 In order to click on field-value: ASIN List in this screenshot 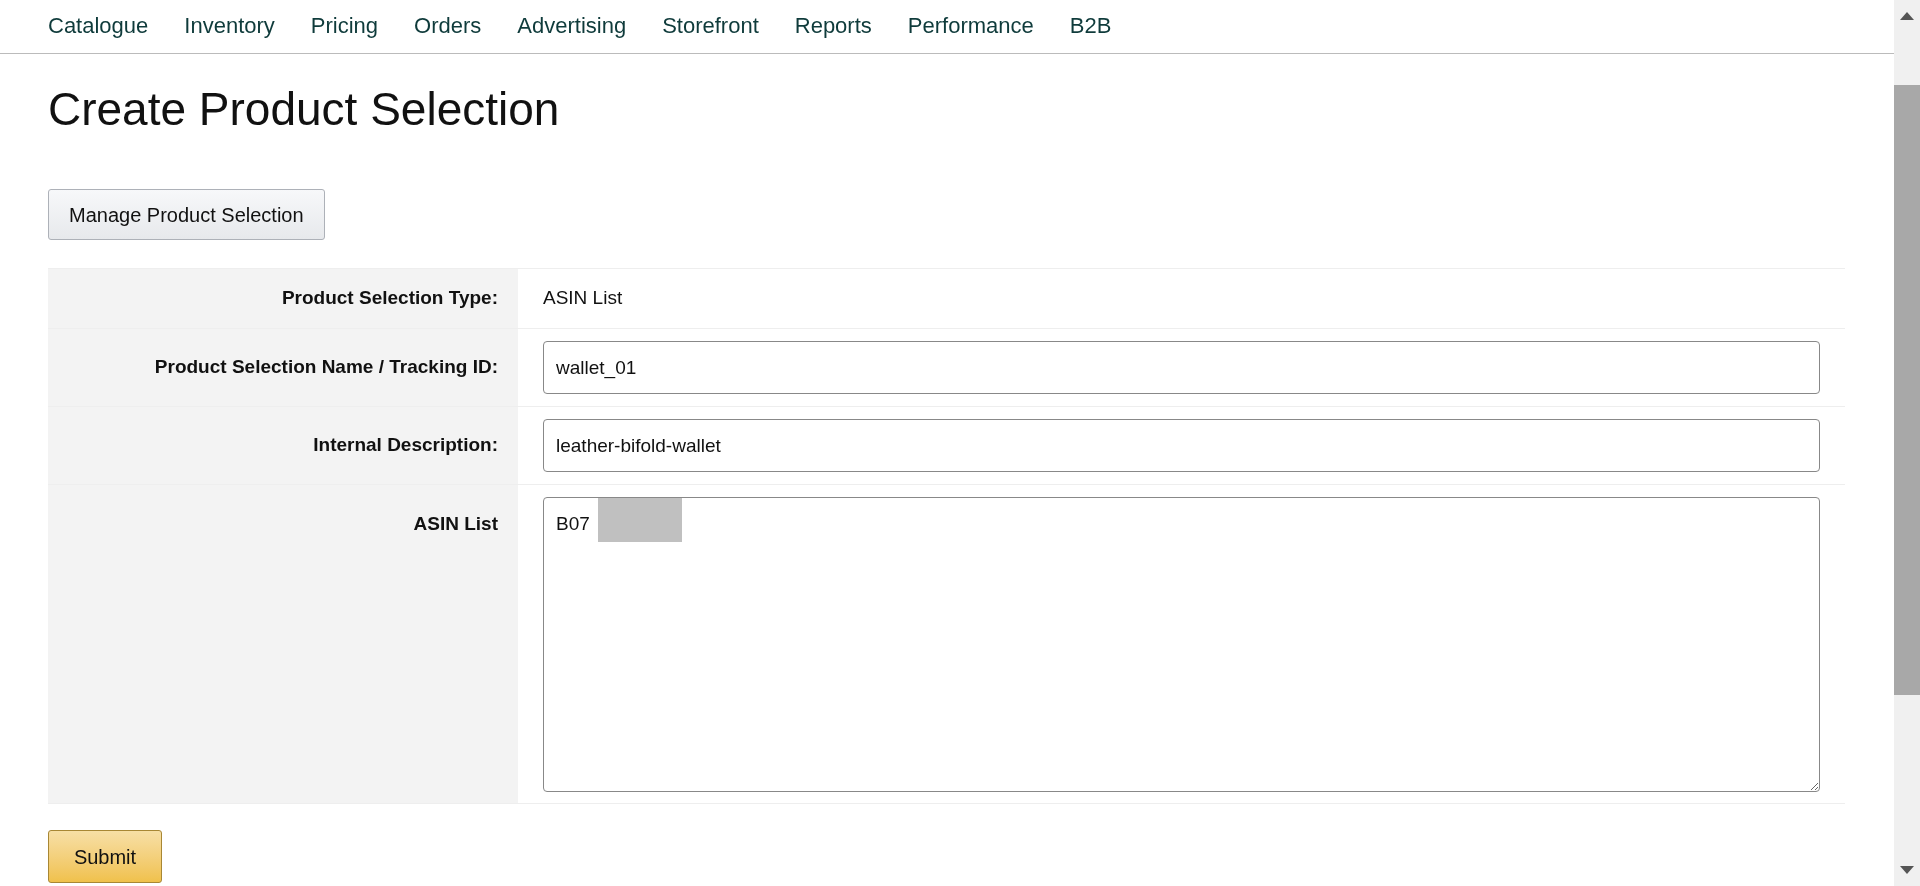, I will do `click(583, 298)`.